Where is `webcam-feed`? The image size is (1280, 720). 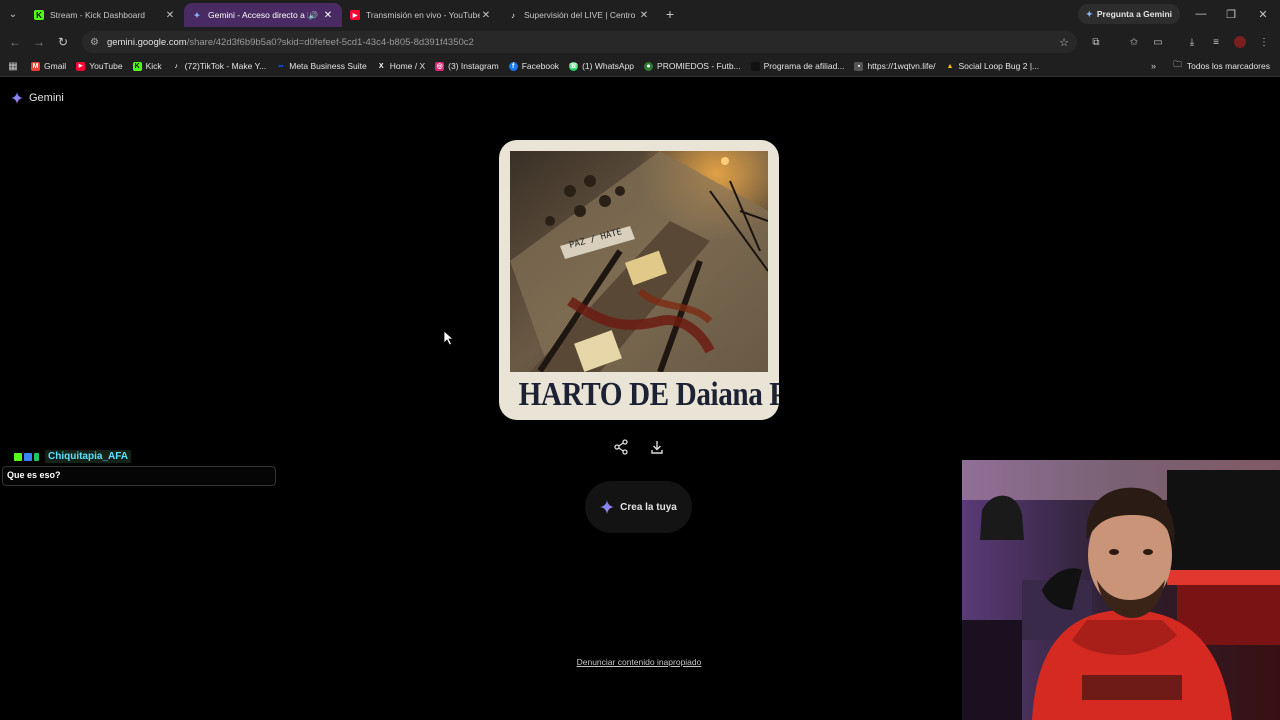 webcam-feed is located at coordinates (1121, 590).